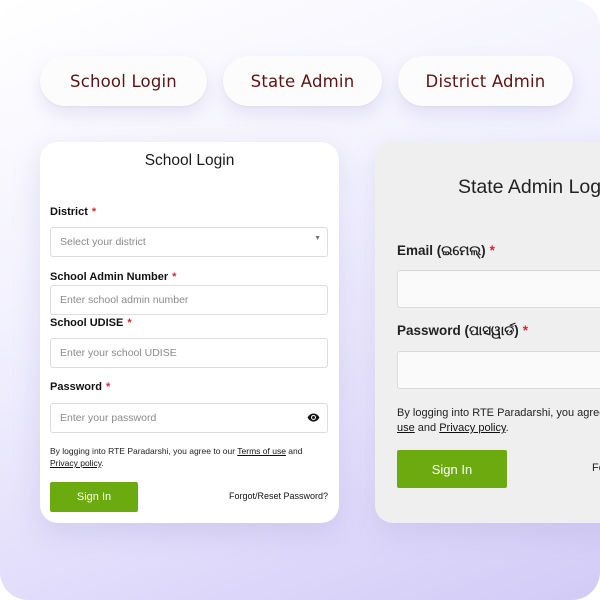 The height and width of the screenshot is (600, 600). Describe the element at coordinates (123, 81) in the screenshot. I see `tab-school-login: School Login` at that location.